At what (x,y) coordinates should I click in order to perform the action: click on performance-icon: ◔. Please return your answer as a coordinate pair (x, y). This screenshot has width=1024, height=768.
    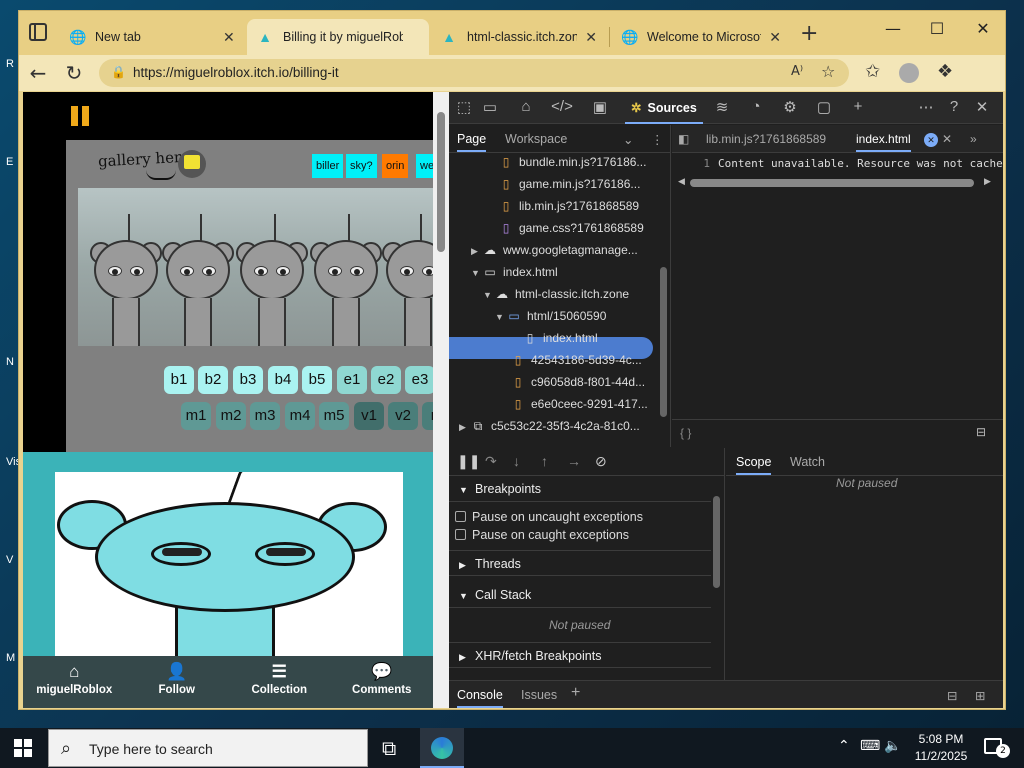
    Looking at the image, I should click on (756, 106).